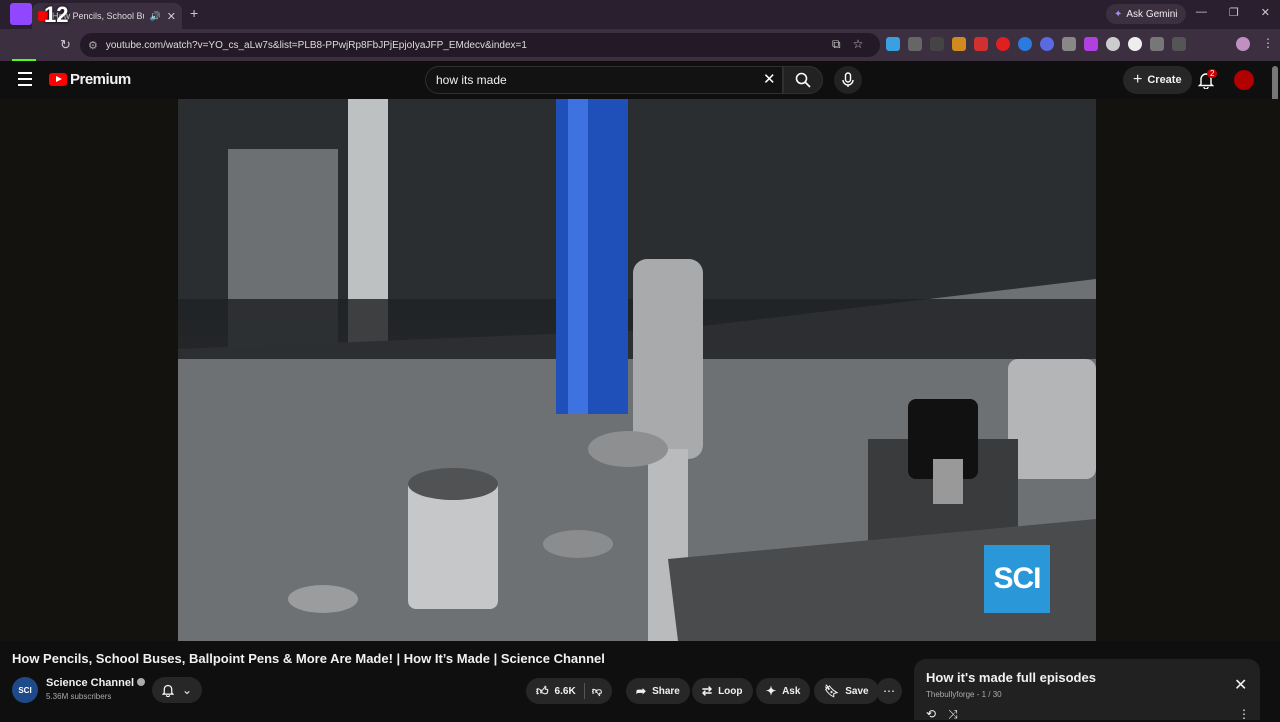 The height and width of the screenshot is (722, 1280). I want to click on sparkle-icon: ✦, so click(771, 691).